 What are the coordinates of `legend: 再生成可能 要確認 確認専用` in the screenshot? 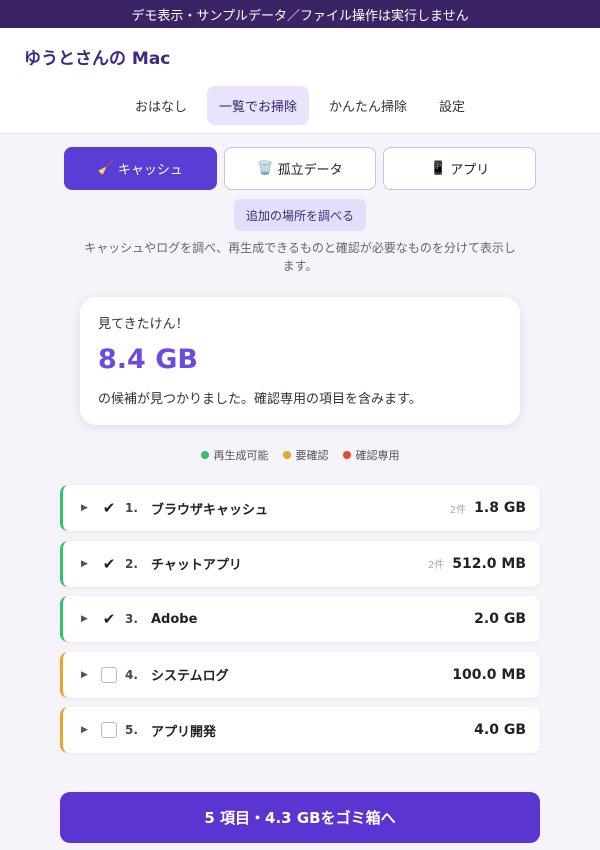 It's located at (300, 455).